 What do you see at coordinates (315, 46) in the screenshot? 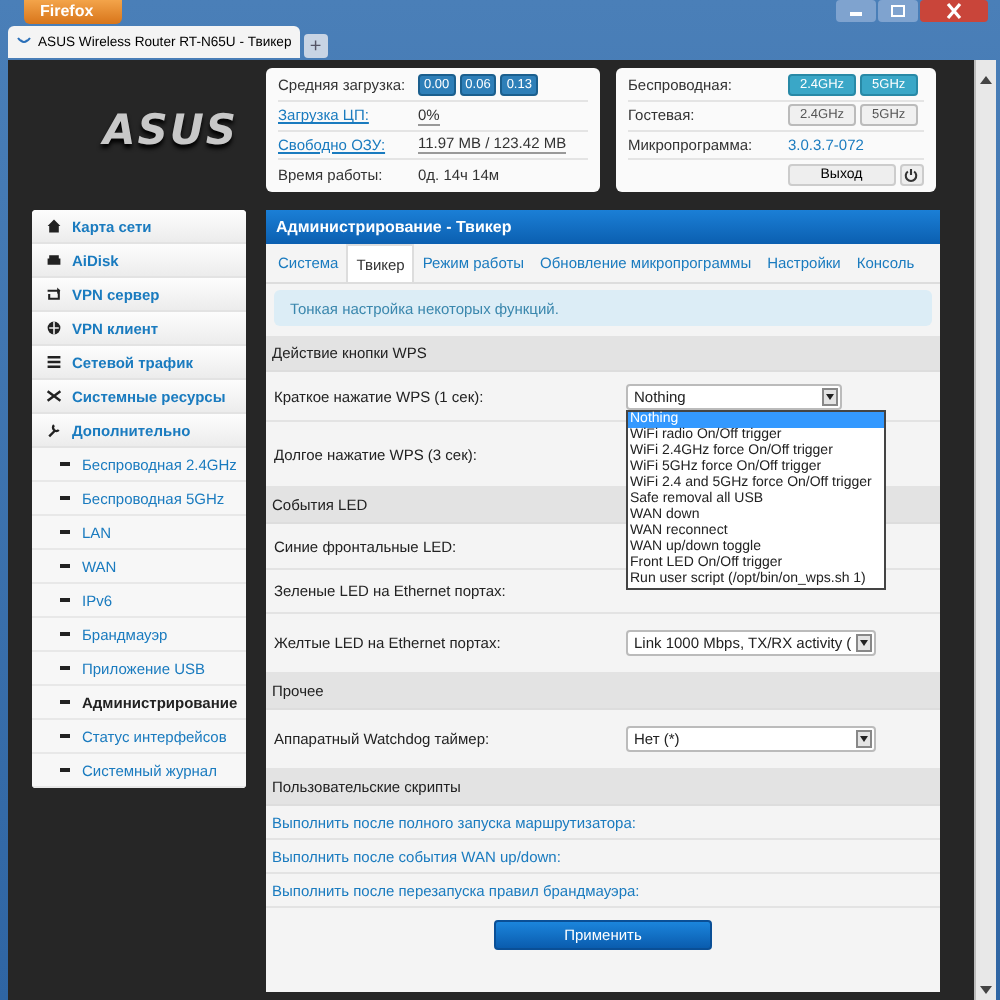
I see `new-tab-button: +` at bounding box center [315, 46].